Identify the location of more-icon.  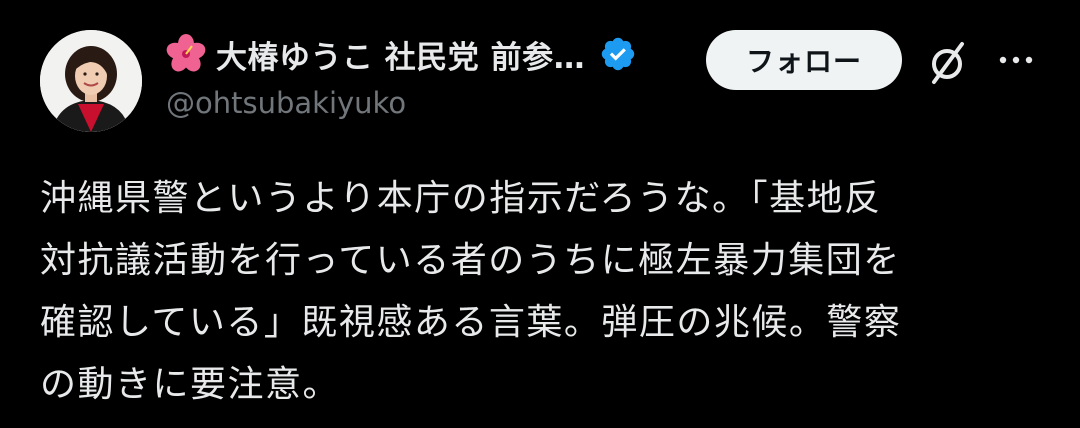
(1016, 60).